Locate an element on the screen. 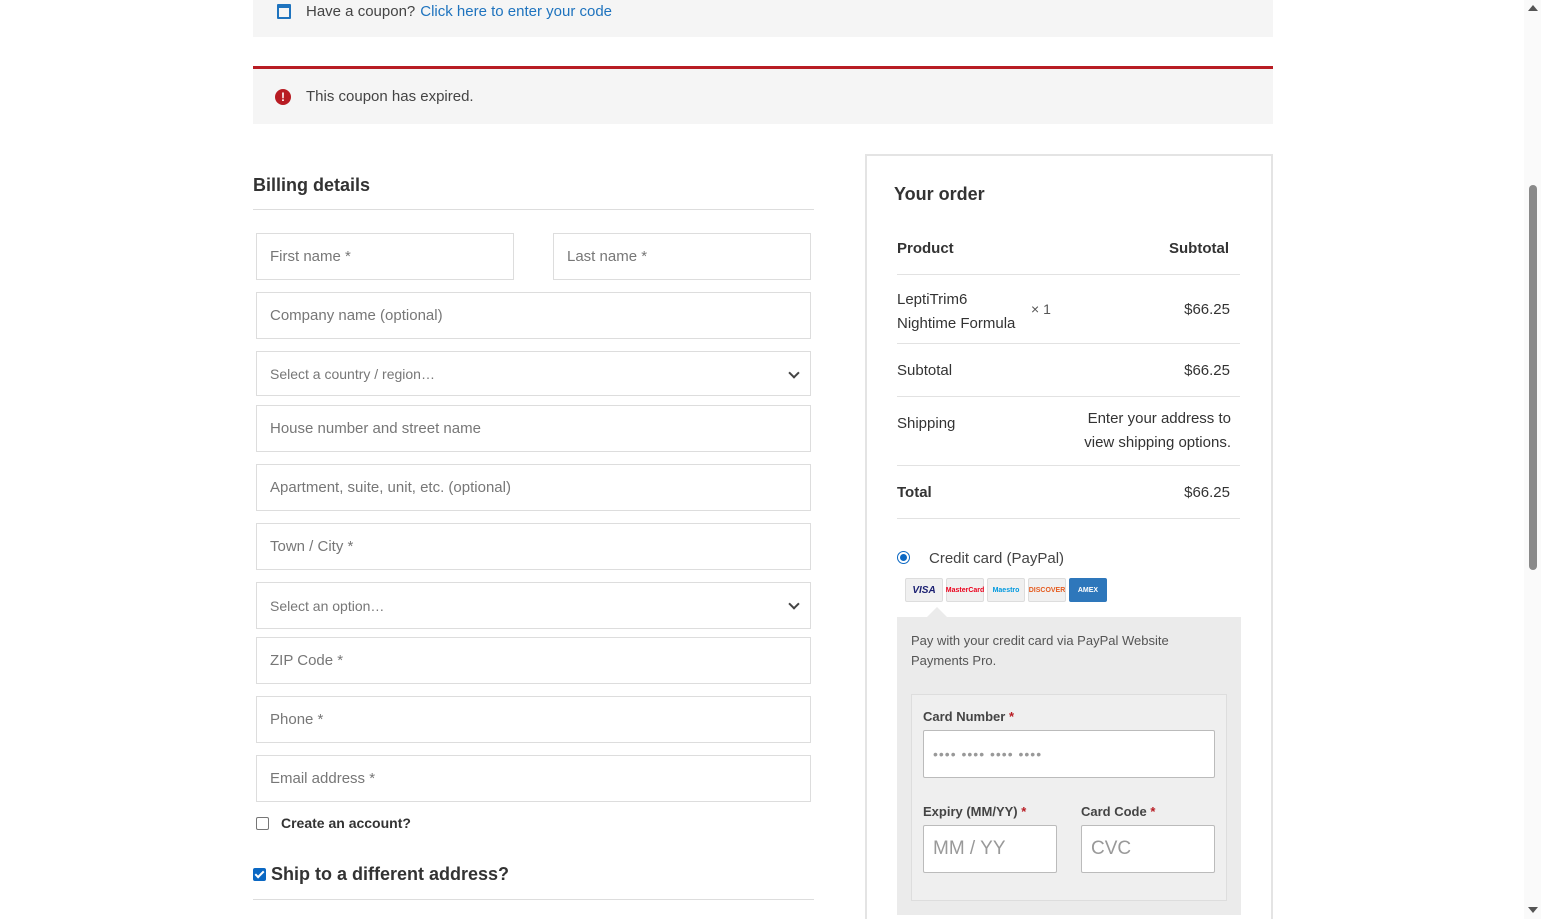 The width and height of the screenshot is (1541, 919). item-price: $66.25 is located at coordinates (1207, 309).